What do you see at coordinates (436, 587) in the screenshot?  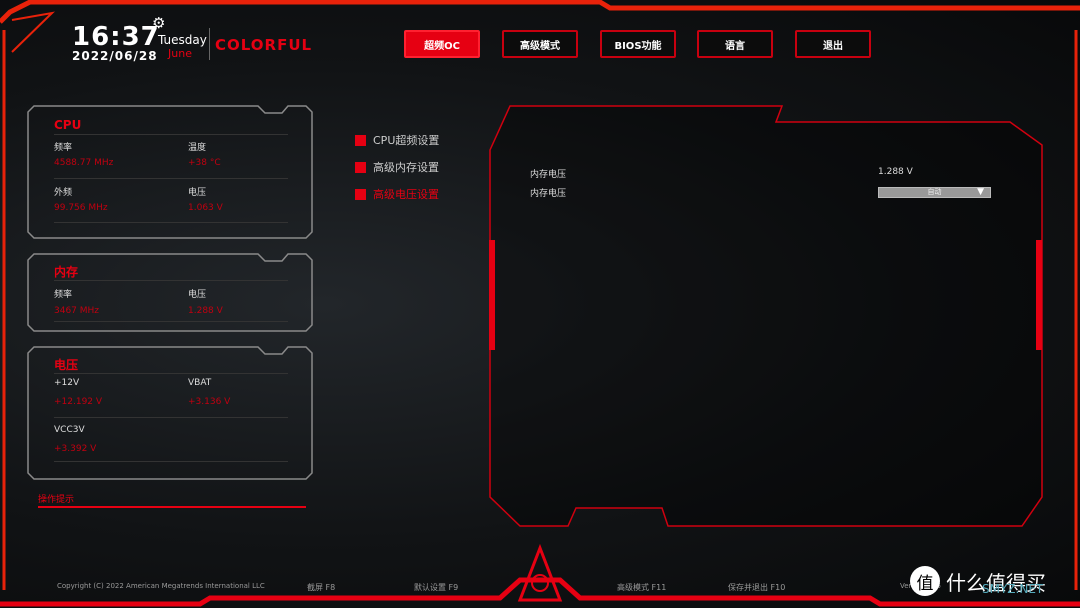 I see `key-defaults: 默认设置 F9` at bounding box center [436, 587].